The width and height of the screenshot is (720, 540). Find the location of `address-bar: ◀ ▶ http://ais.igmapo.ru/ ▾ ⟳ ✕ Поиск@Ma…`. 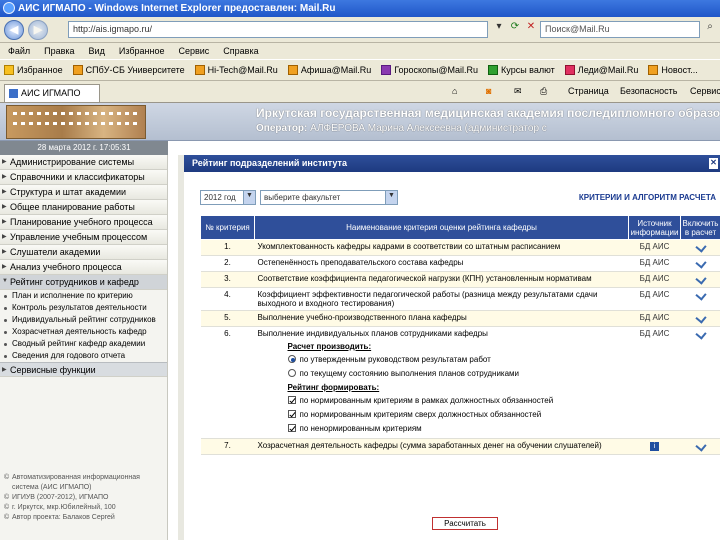

address-bar: ◀ ▶ http://ais.igmapo.ru/ ▾ ⟳ ✕ Поиск@Ma… is located at coordinates (360, 30).